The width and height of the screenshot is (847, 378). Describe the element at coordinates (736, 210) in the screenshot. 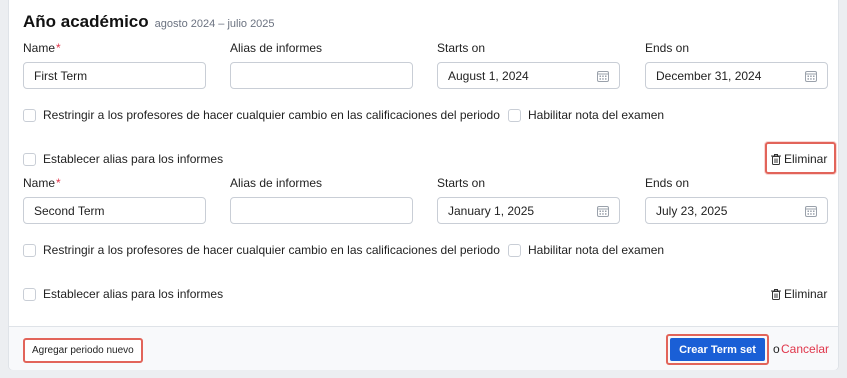

I see `term-2-ends-input: July 23, 2025` at that location.